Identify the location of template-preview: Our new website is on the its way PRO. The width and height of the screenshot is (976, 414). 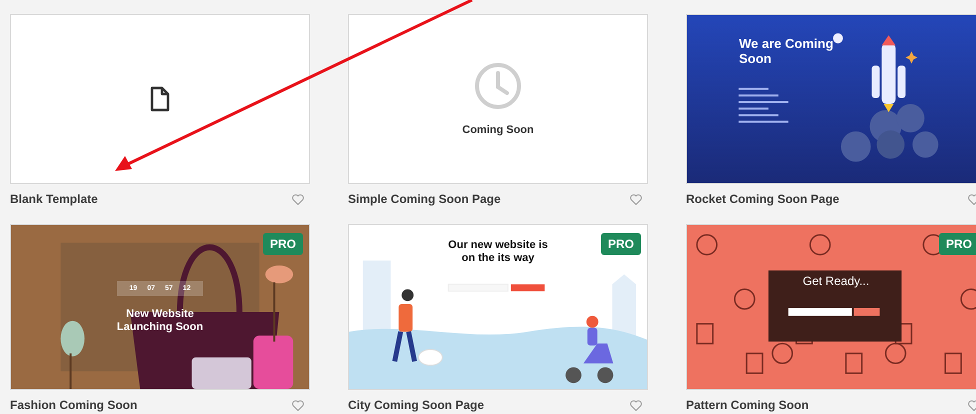
(498, 307).